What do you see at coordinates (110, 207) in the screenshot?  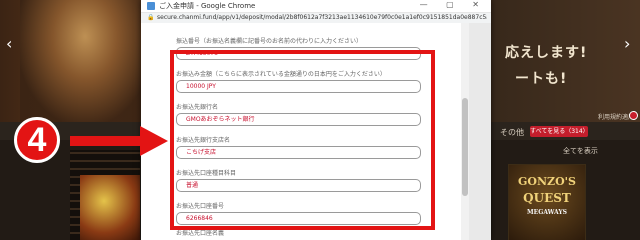 I see `game-tile-slot` at bounding box center [110, 207].